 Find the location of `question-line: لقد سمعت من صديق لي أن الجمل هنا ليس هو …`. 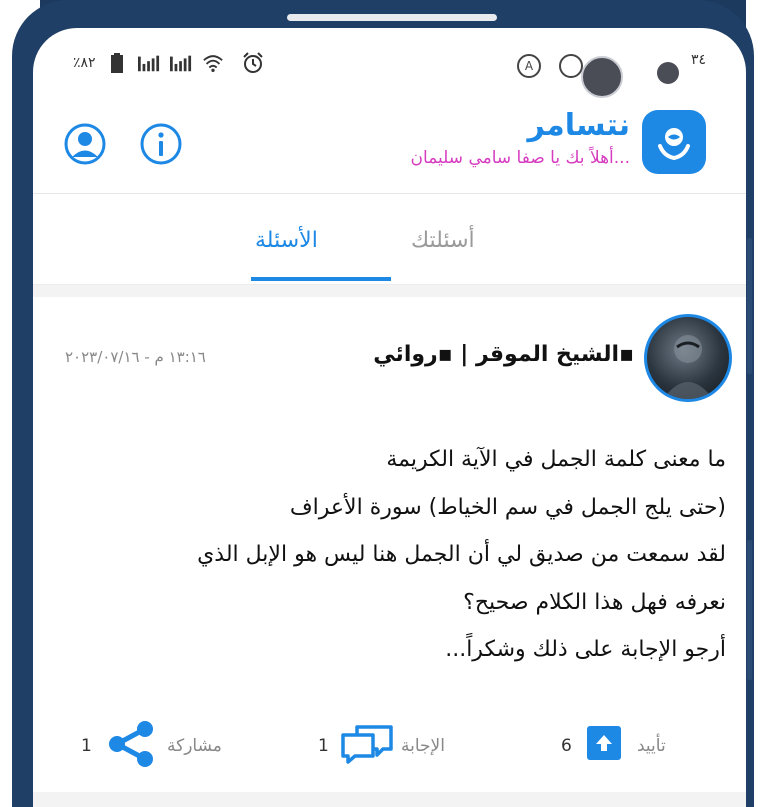

question-line: لقد سمعت من صديق لي أن الجمل هنا ليس هو … is located at coordinates (461, 554).